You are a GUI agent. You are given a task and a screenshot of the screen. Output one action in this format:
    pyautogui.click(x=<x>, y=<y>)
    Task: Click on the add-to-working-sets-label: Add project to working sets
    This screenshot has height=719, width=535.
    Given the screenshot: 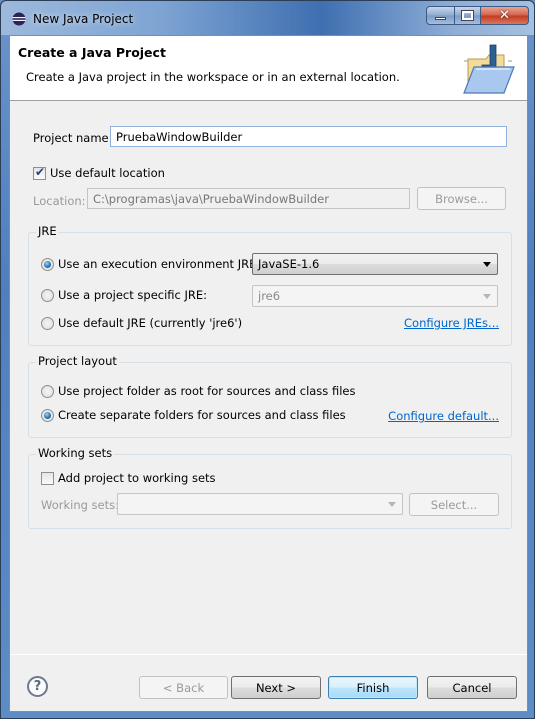 What is the action you would take?
    pyautogui.click(x=137, y=478)
    